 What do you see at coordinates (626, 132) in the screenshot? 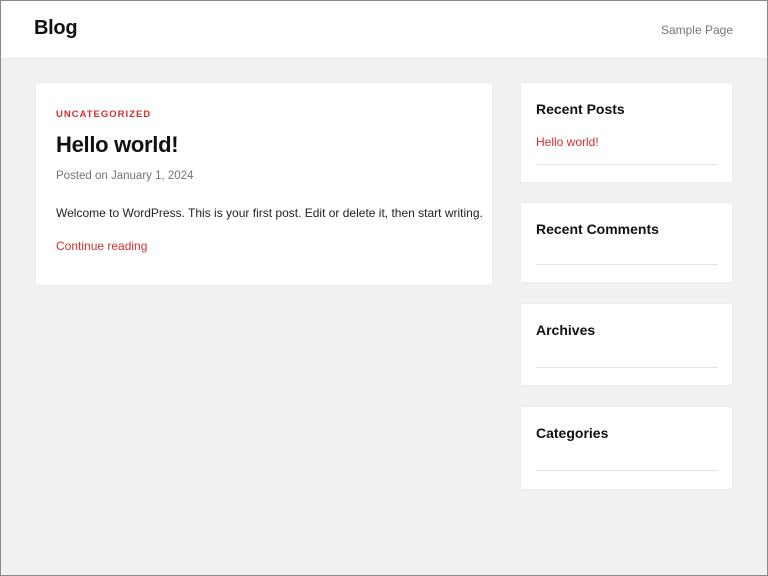
I see `widget-recent-posts: Recent Posts Hello world!` at bounding box center [626, 132].